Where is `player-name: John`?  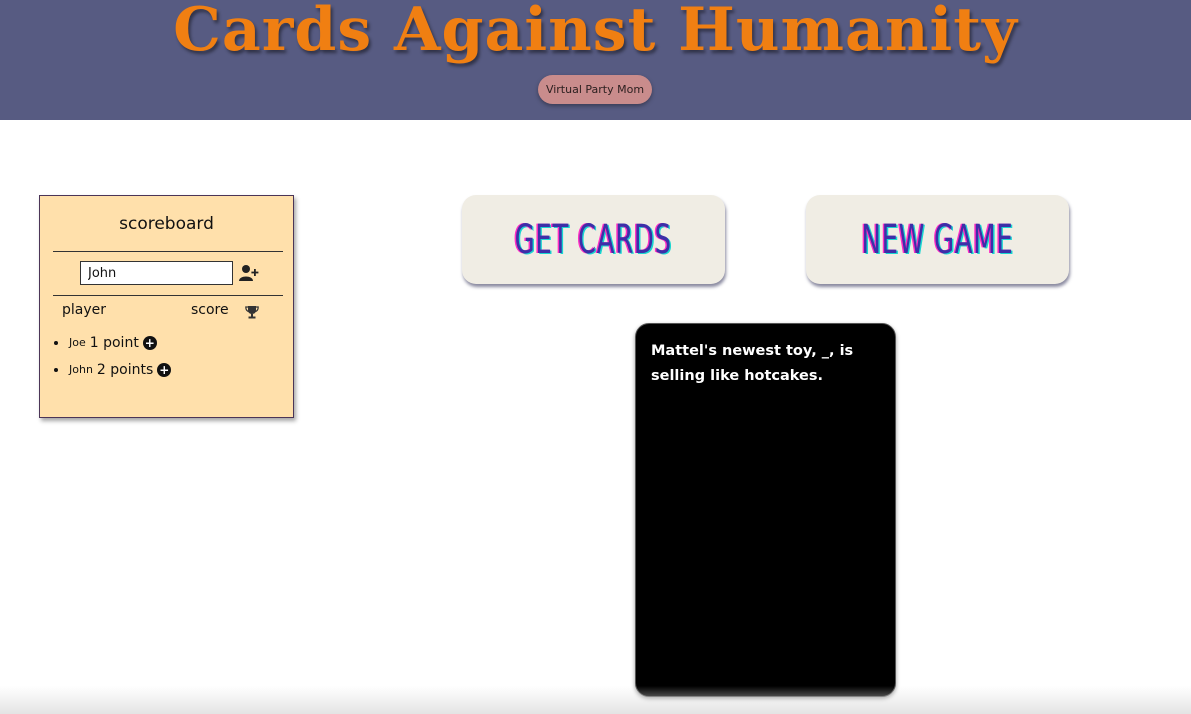 player-name: John is located at coordinates (81, 369).